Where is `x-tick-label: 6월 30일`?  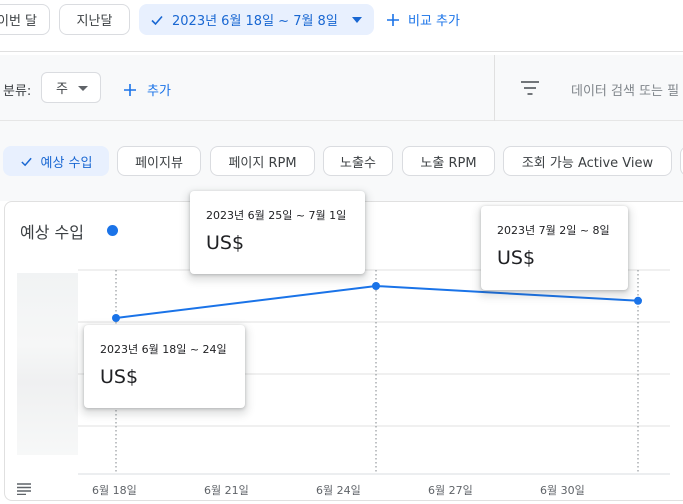 x-tick-label: 6월 30일 is located at coordinates (562, 490).